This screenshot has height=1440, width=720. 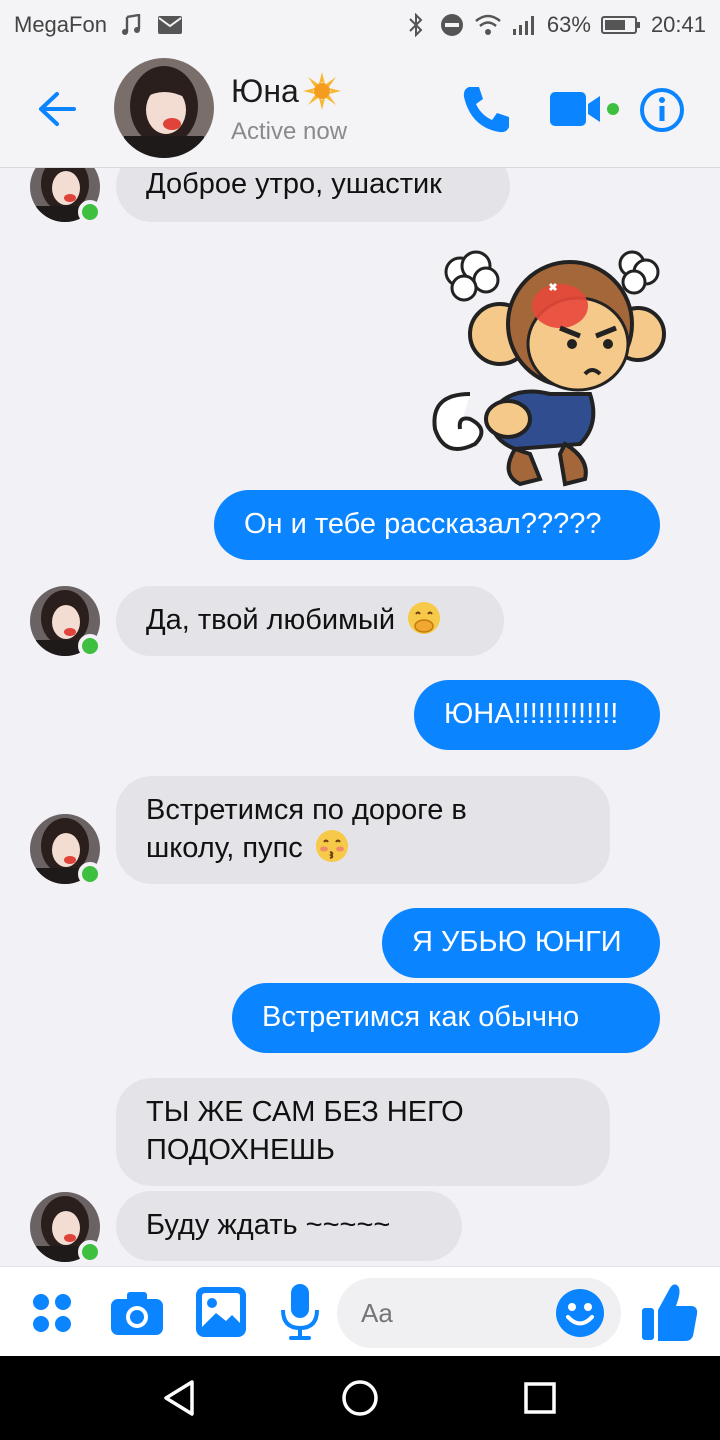 I want to click on apps-icon, so click(x=52, y=1313).